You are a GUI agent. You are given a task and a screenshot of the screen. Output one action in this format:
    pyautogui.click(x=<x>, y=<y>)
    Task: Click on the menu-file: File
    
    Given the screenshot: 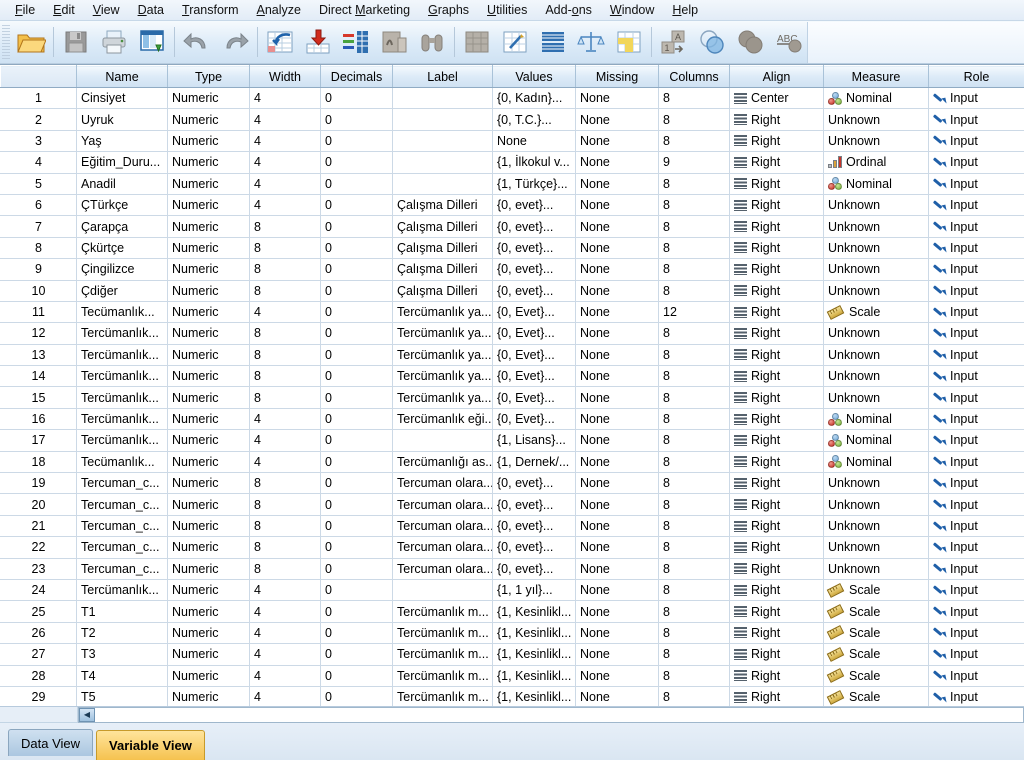 What is the action you would take?
    pyautogui.click(x=25, y=10)
    